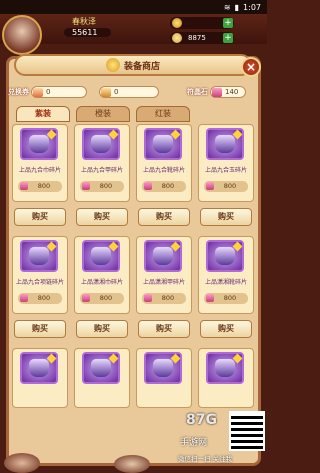  I want to click on shop-item-card: 上品九合项链碎片 800 购买, so click(40, 288).